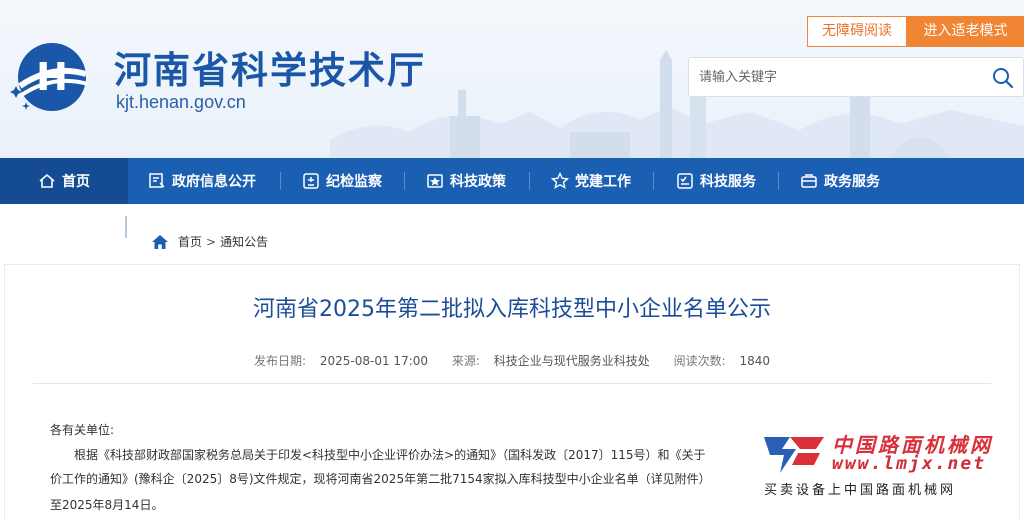  I want to click on accessibility-reading-button: 无障碍阅读, so click(857, 31).